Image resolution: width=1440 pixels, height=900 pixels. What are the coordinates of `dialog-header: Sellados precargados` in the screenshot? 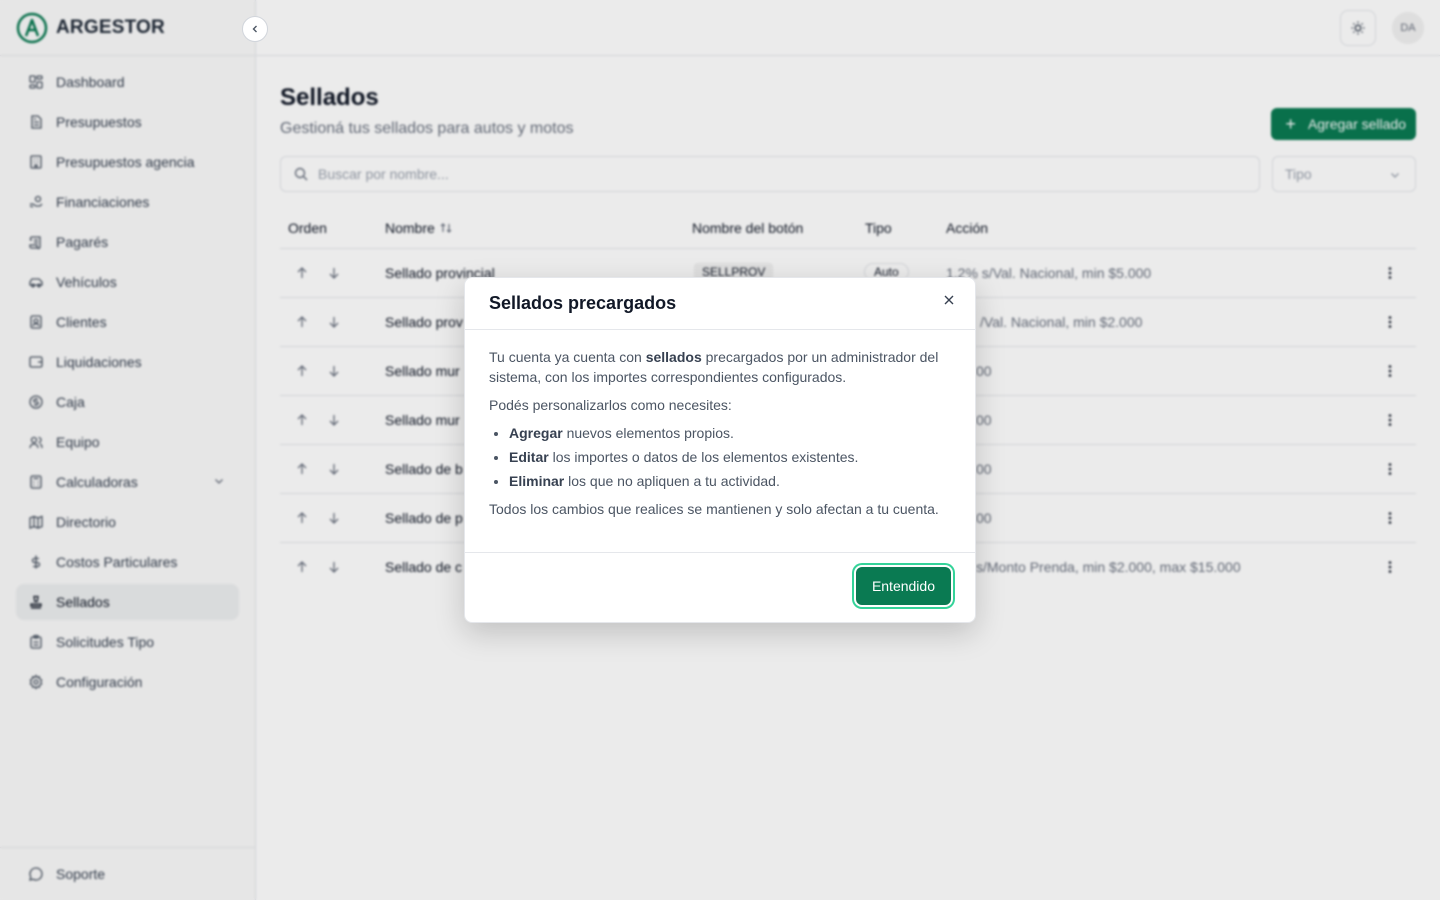 It's located at (720, 304).